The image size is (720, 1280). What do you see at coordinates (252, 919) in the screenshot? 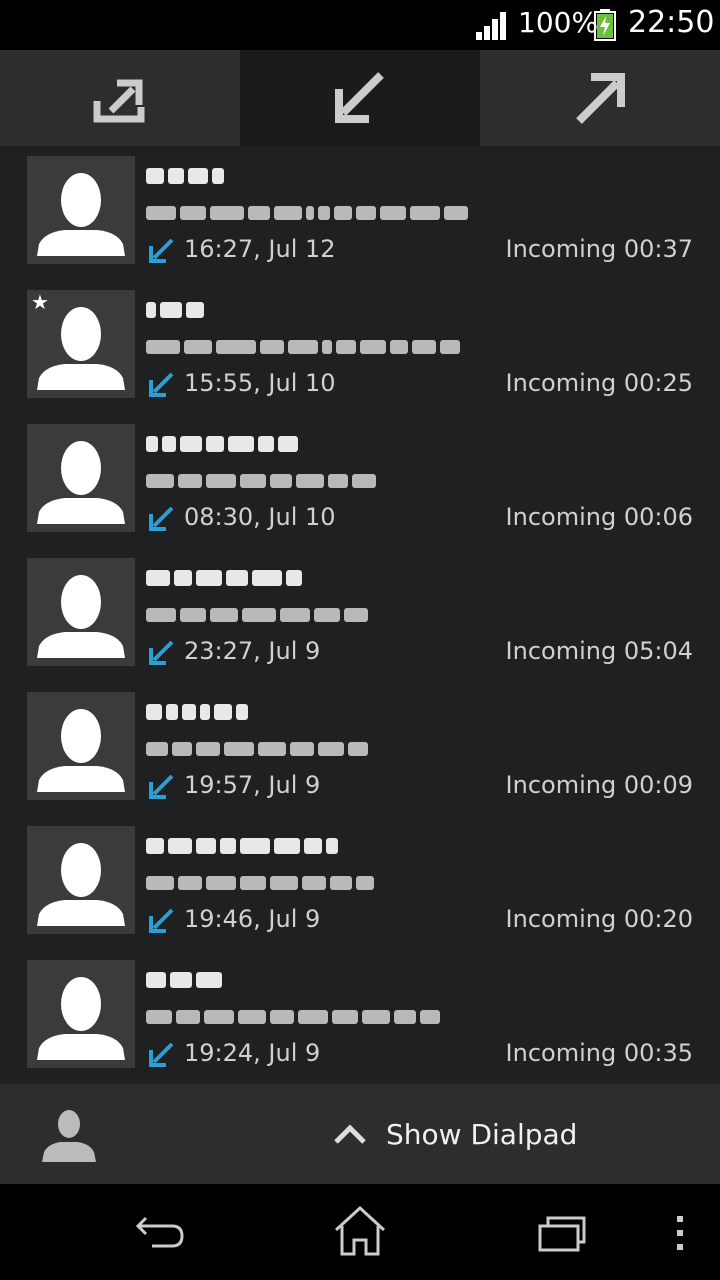
I see `call-timestamp: 19:46, Jul 9` at bounding box center [252, 919].